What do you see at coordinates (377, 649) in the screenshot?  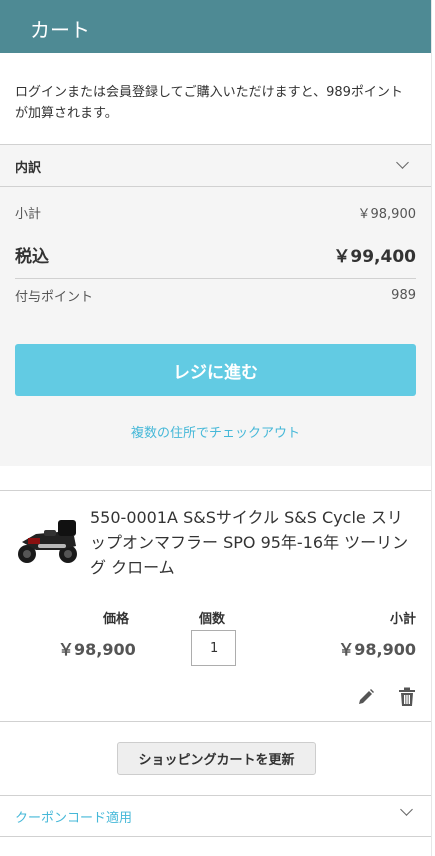 I see `item-subtotal: ￥98,900` at bounding box center [377, 649].